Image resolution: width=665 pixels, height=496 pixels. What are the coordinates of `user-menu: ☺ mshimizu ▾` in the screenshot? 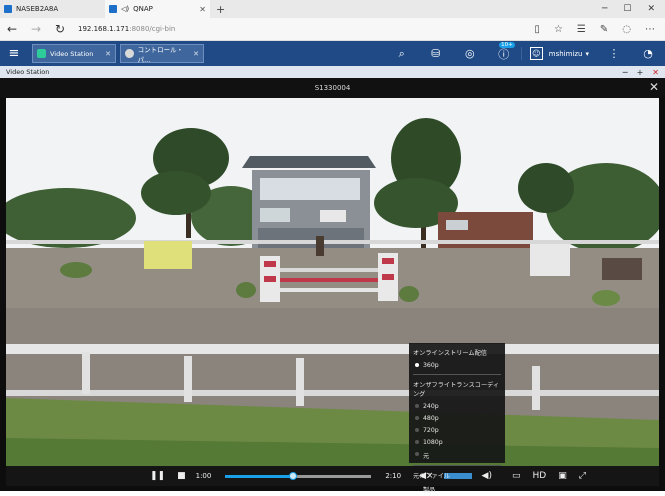 It's located at (558, 53).